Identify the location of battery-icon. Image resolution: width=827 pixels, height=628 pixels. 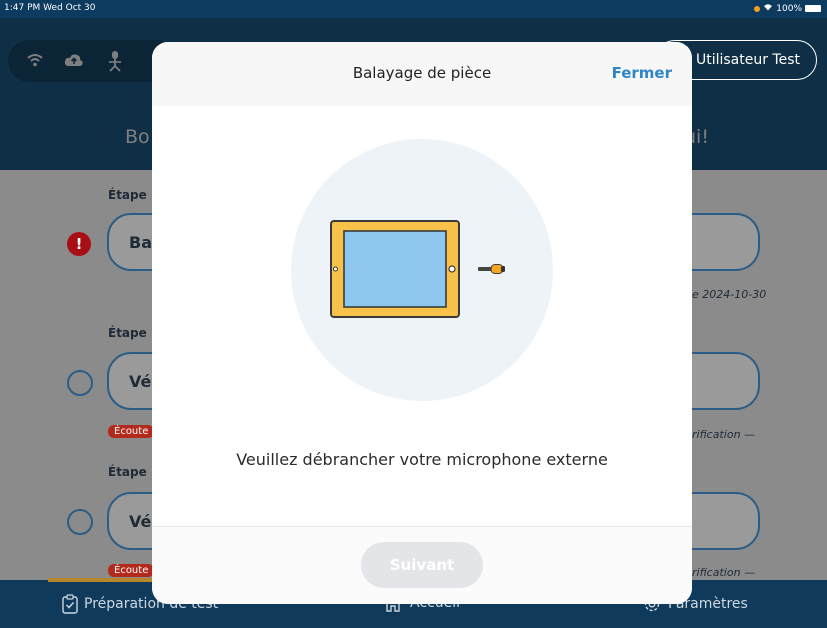
(813, 8).